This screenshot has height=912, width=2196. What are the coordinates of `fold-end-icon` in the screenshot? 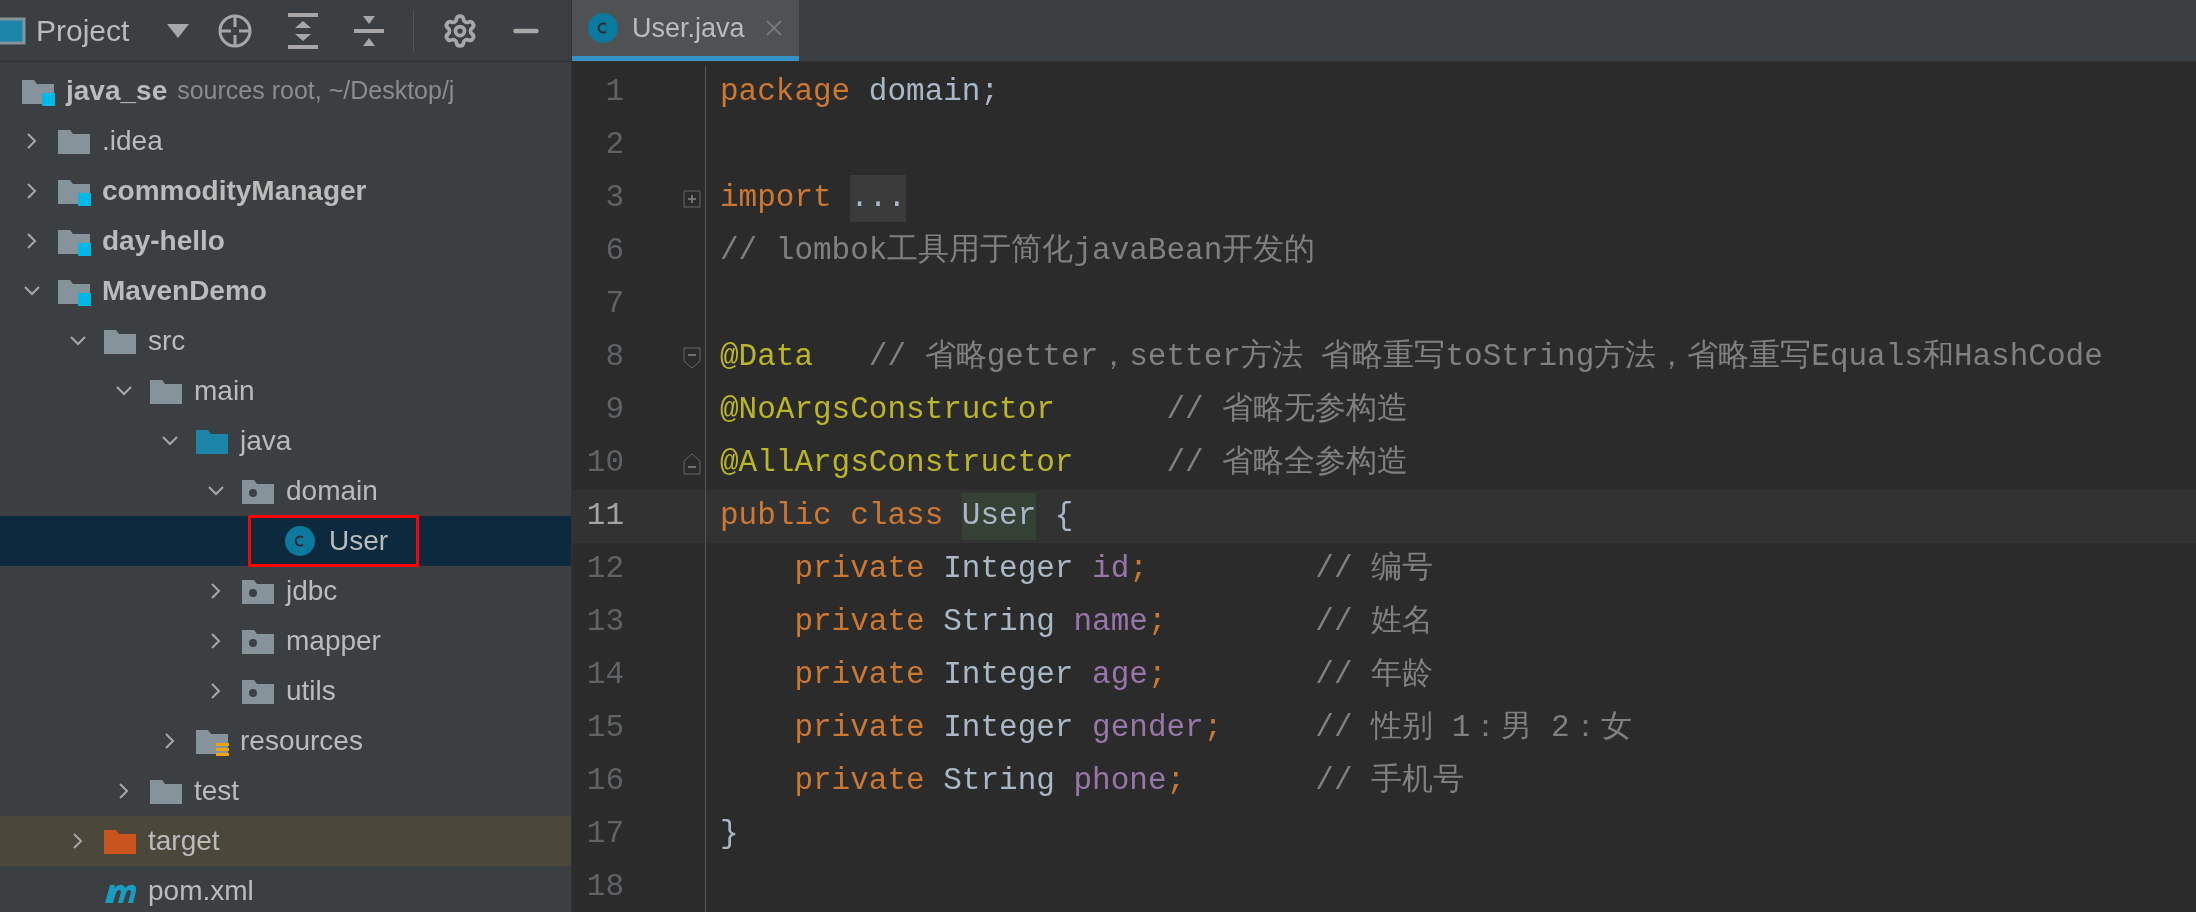 It's located at (692, 463).